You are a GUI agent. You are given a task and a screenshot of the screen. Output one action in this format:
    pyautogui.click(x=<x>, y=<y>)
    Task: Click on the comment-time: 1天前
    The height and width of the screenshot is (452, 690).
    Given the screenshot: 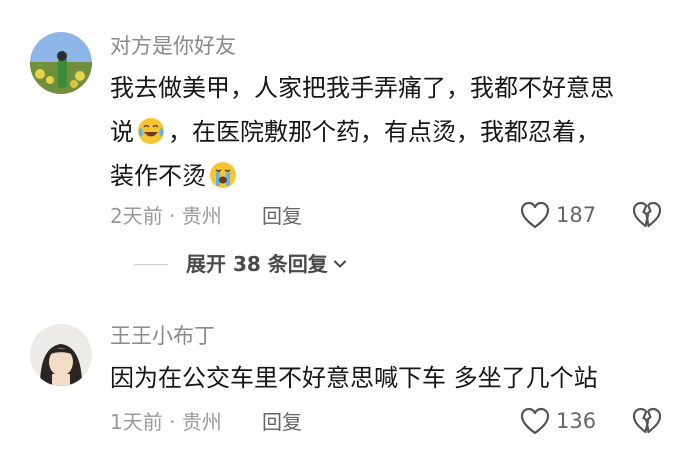 What is the action you would take?
    pyautogui.click(x=136, y=422)
    